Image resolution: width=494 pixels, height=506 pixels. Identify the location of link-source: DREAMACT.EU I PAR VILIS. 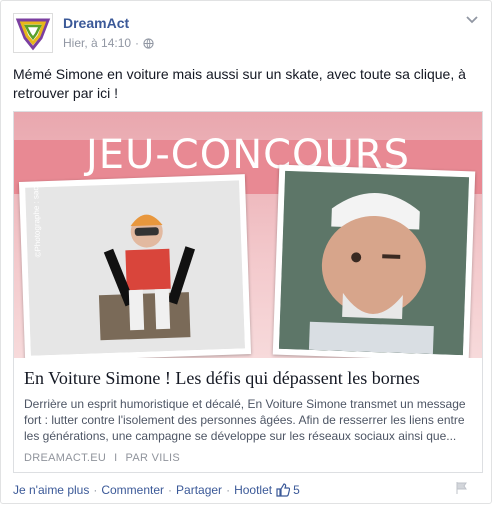
(102, 458).